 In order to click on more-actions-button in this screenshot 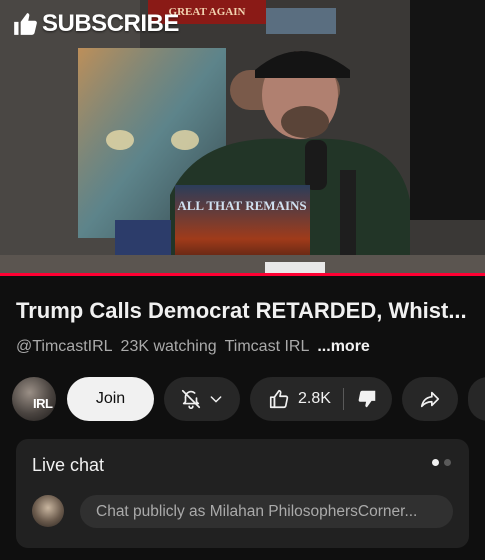, I will do `click(476, 399)`.